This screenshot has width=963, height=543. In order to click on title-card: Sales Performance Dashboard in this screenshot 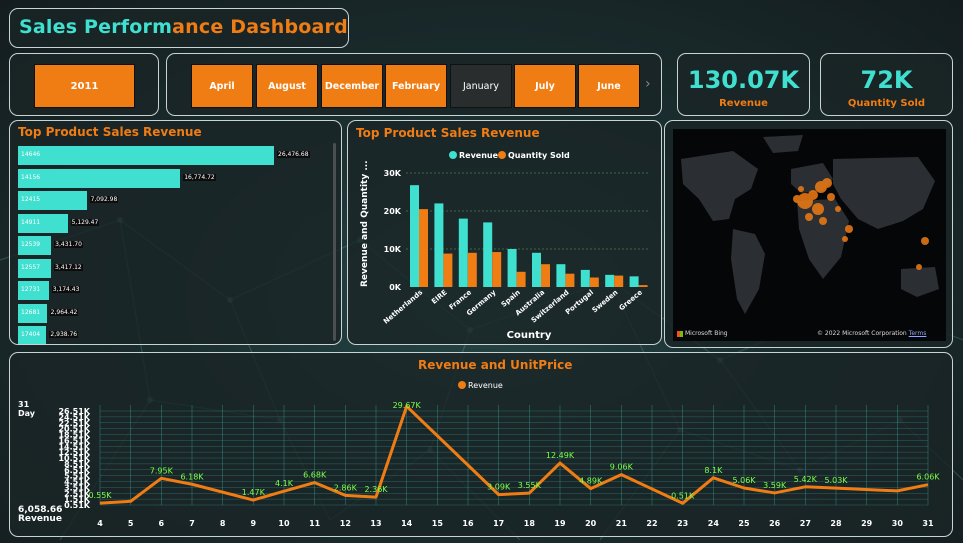, I will do `click(179, 28)`.